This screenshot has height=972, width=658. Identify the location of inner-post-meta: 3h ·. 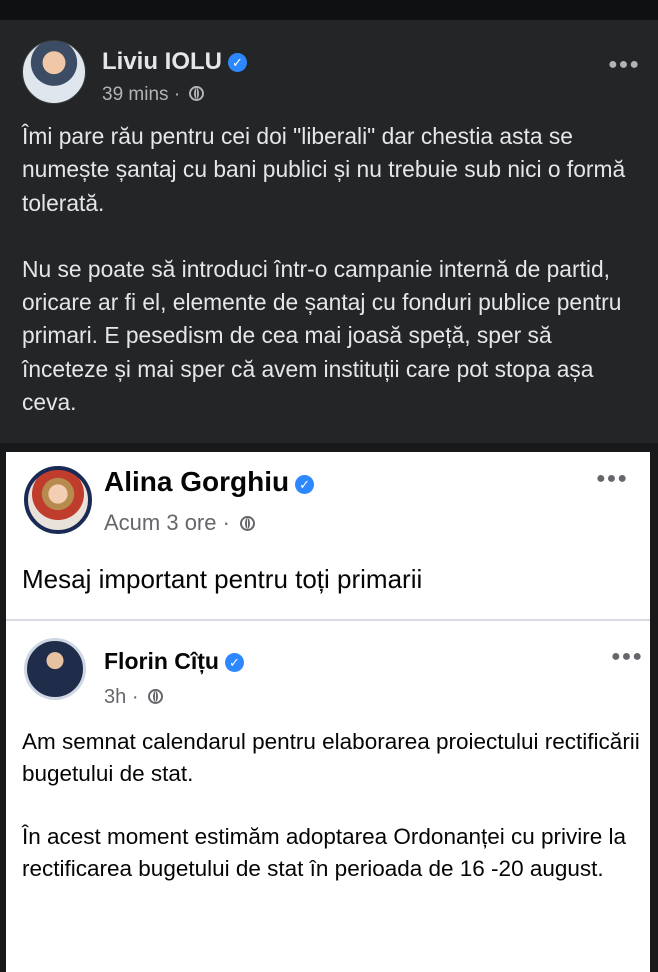
(134, 697).